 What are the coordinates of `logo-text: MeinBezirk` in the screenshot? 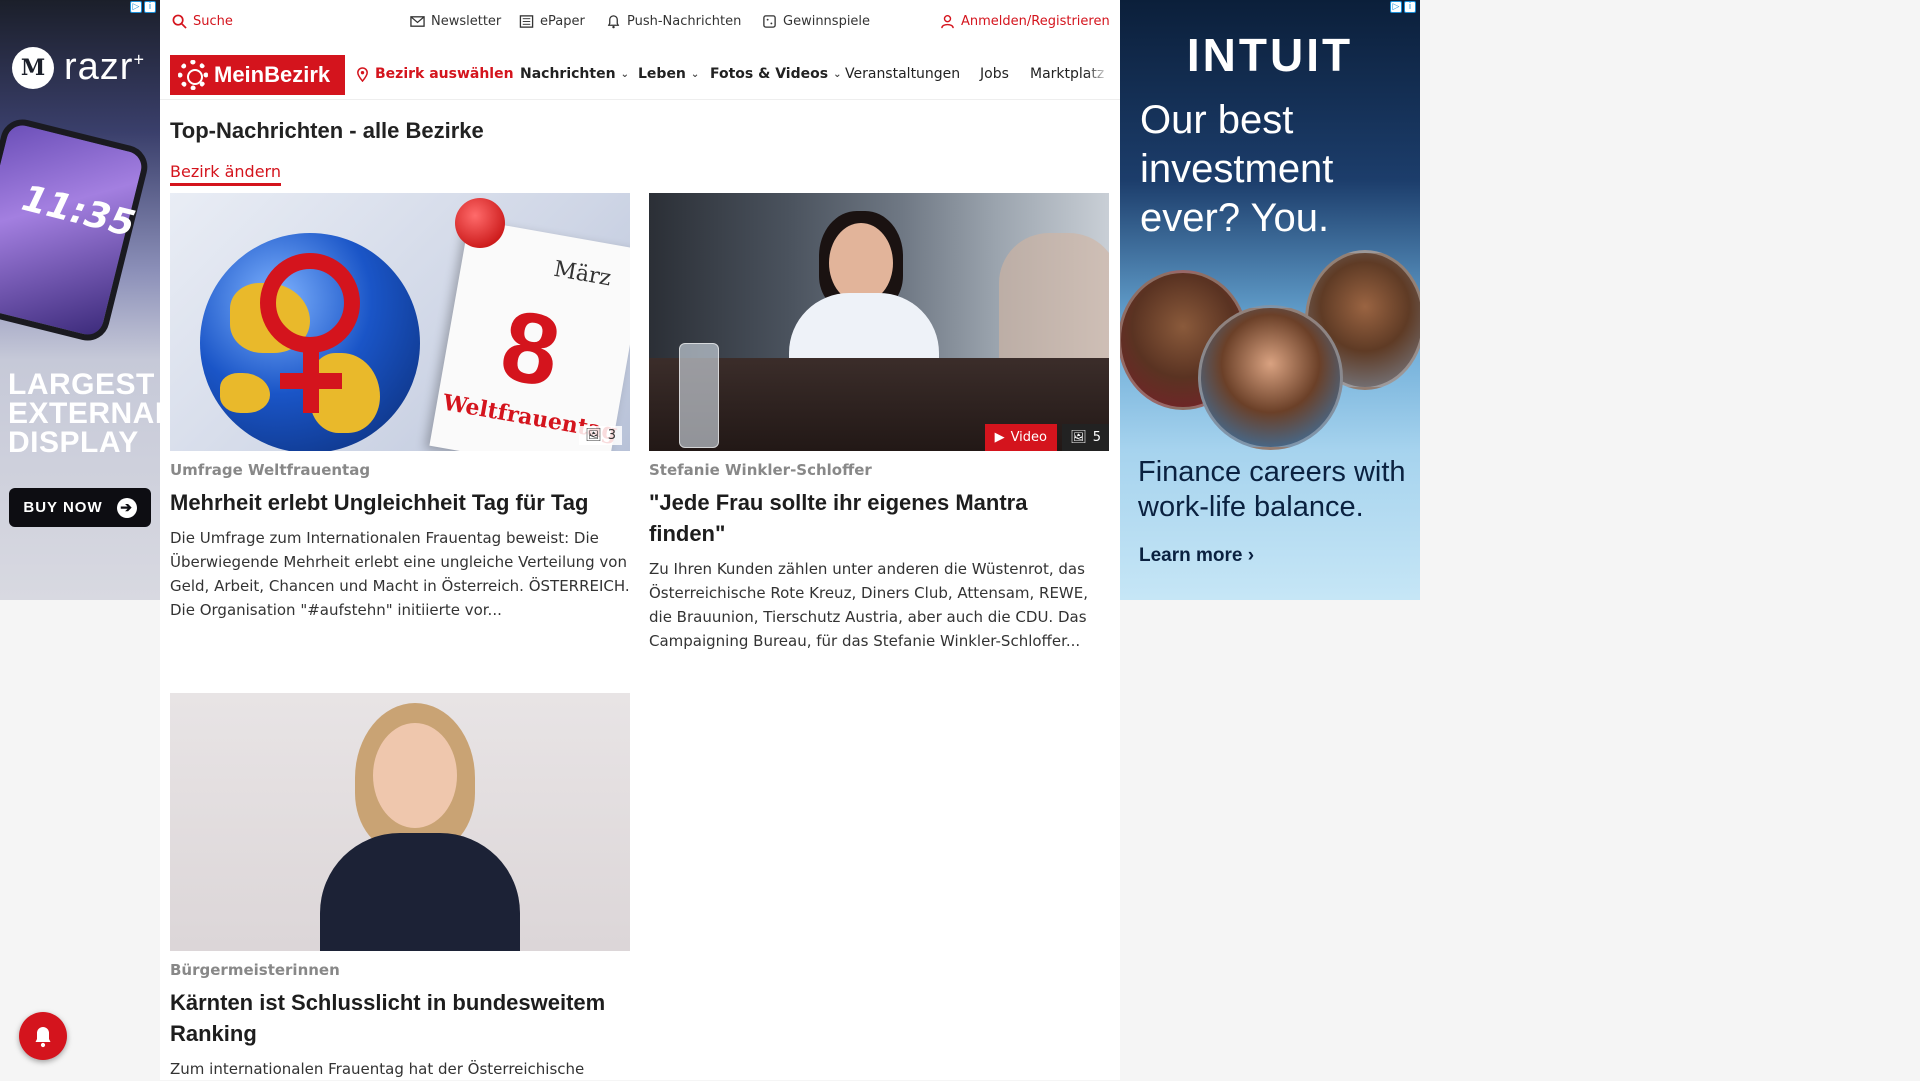 It's located at (272, 74).